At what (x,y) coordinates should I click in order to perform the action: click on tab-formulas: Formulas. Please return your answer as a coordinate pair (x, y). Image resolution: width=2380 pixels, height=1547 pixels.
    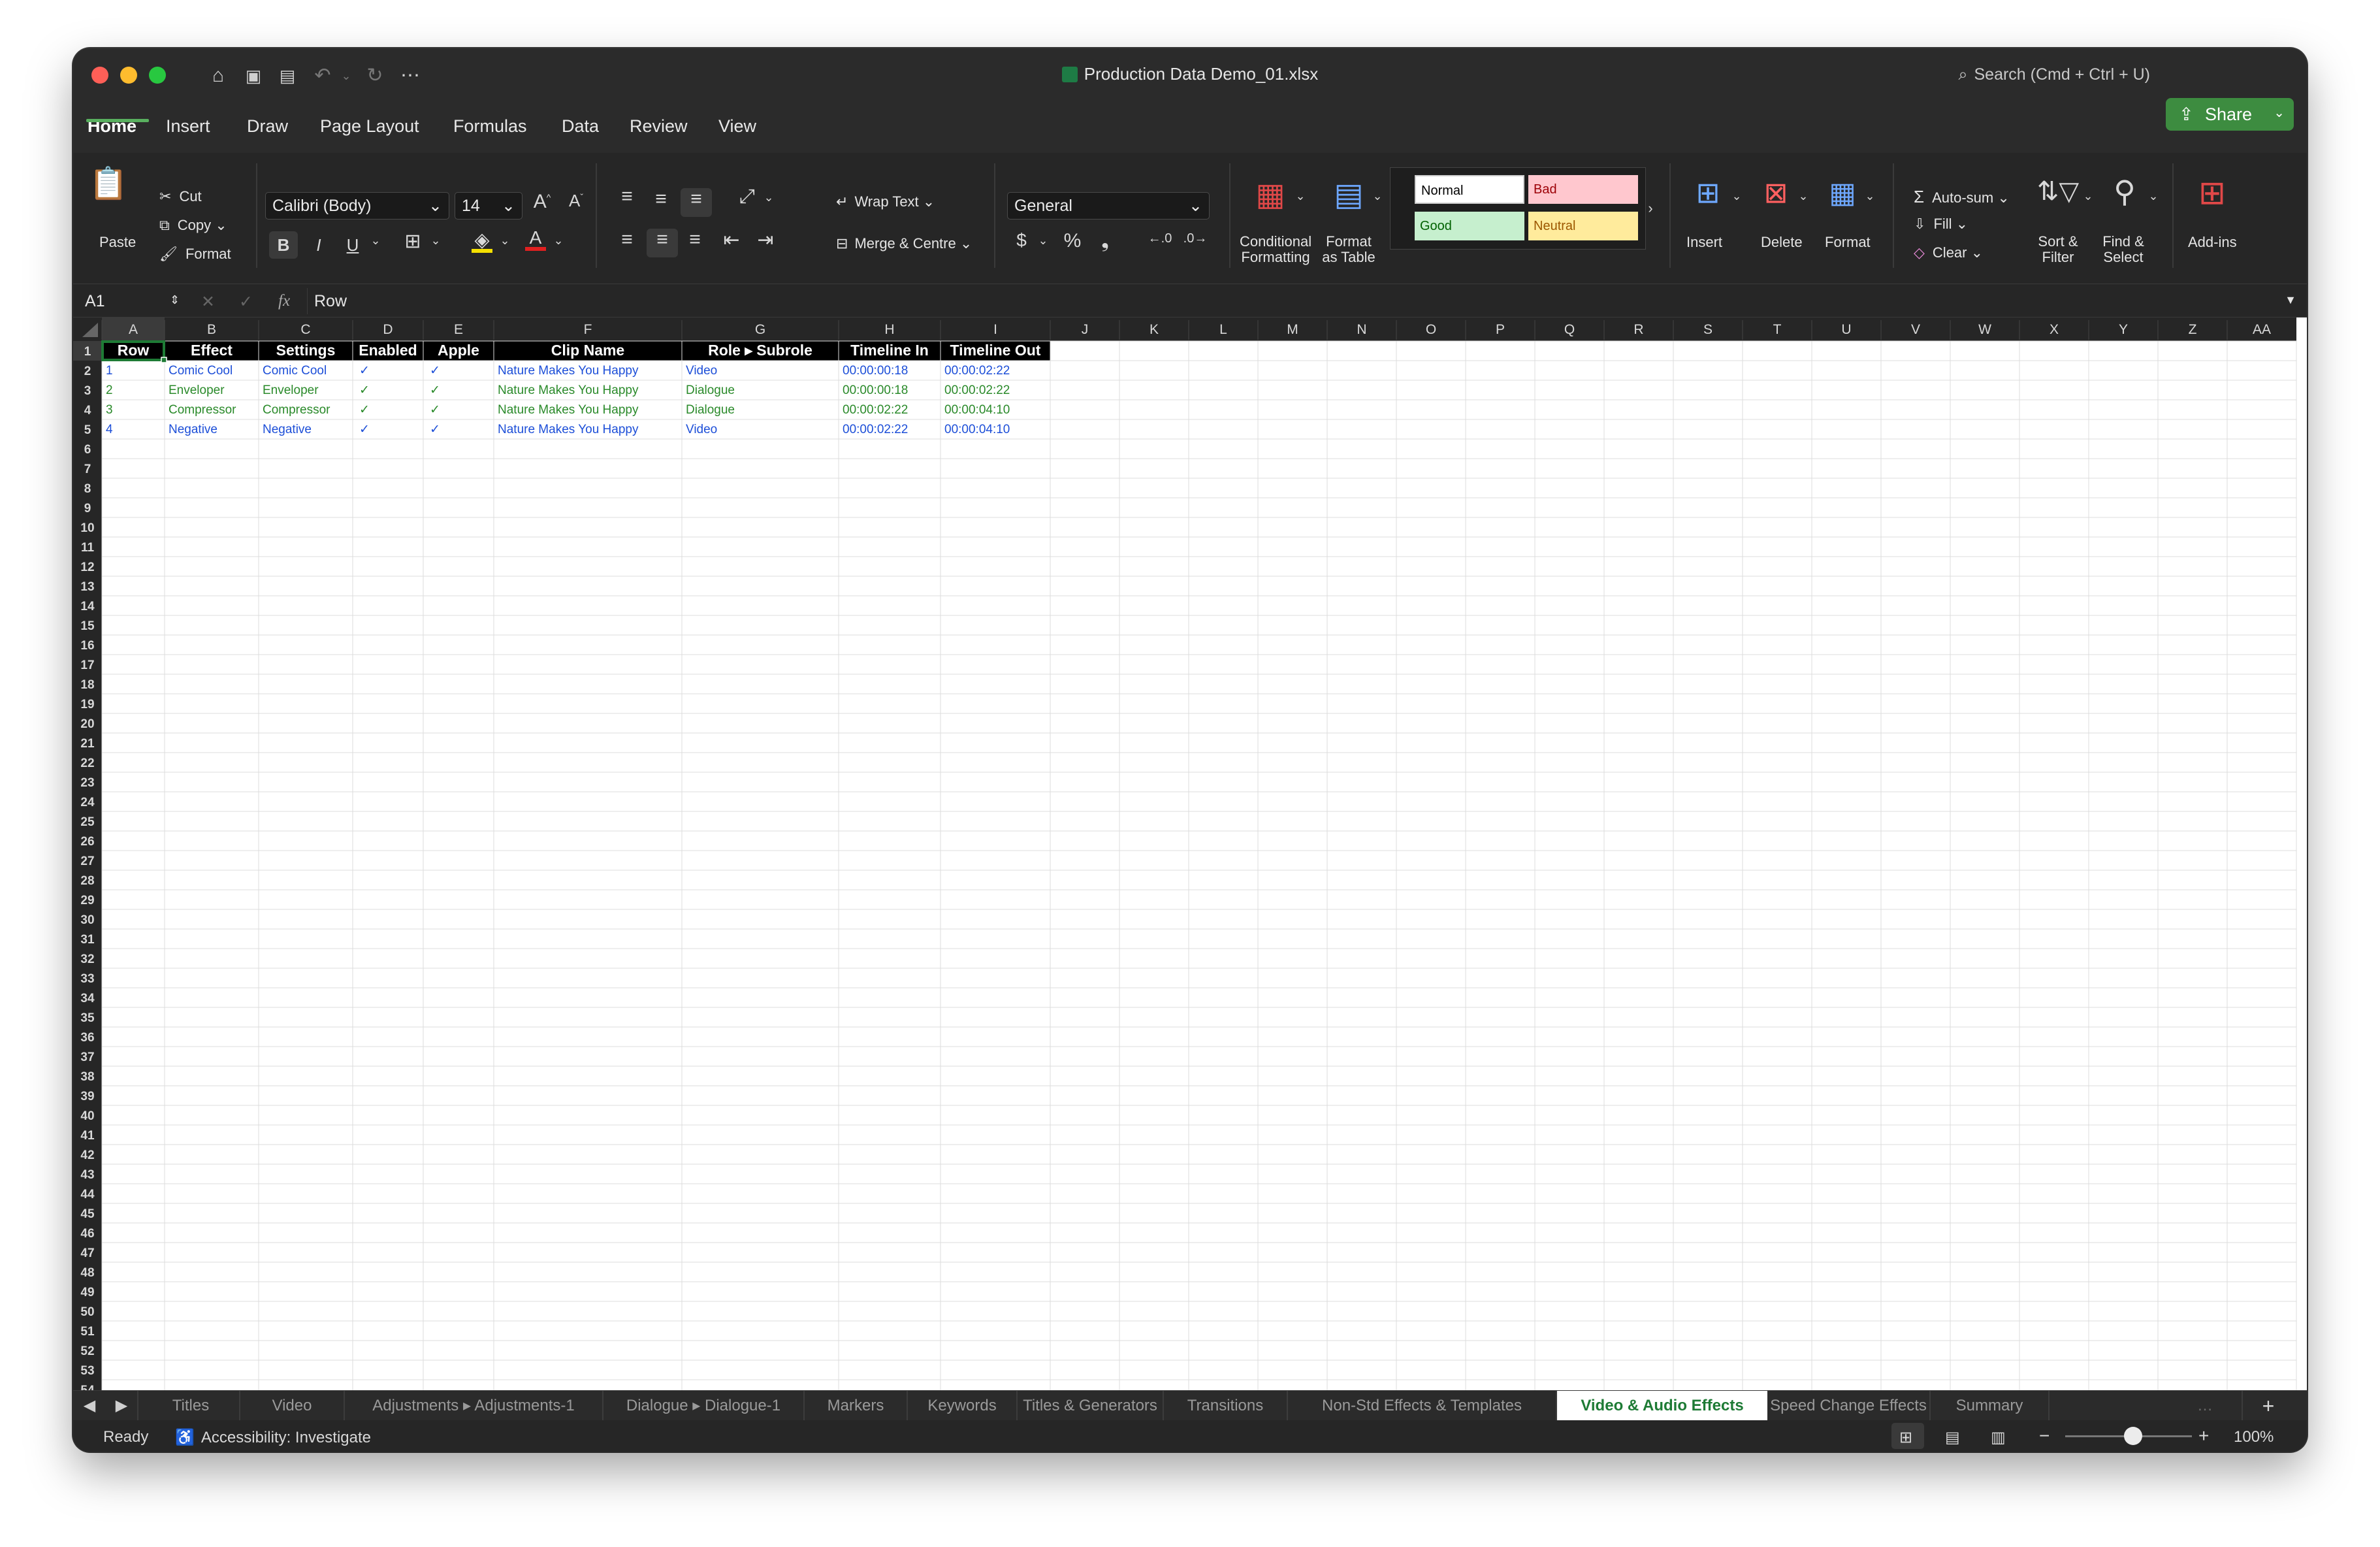
    Looking at the image, I should click on (490, 126).